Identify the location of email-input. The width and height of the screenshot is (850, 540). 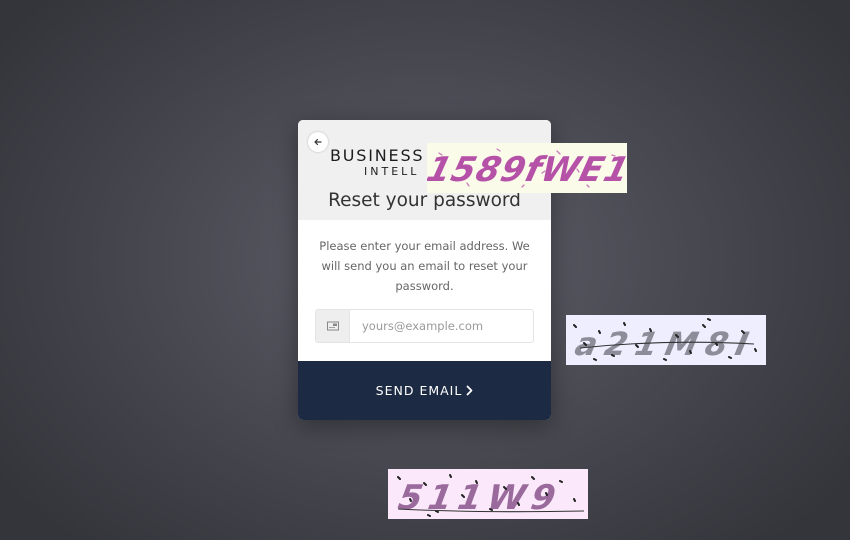
(441, 326).